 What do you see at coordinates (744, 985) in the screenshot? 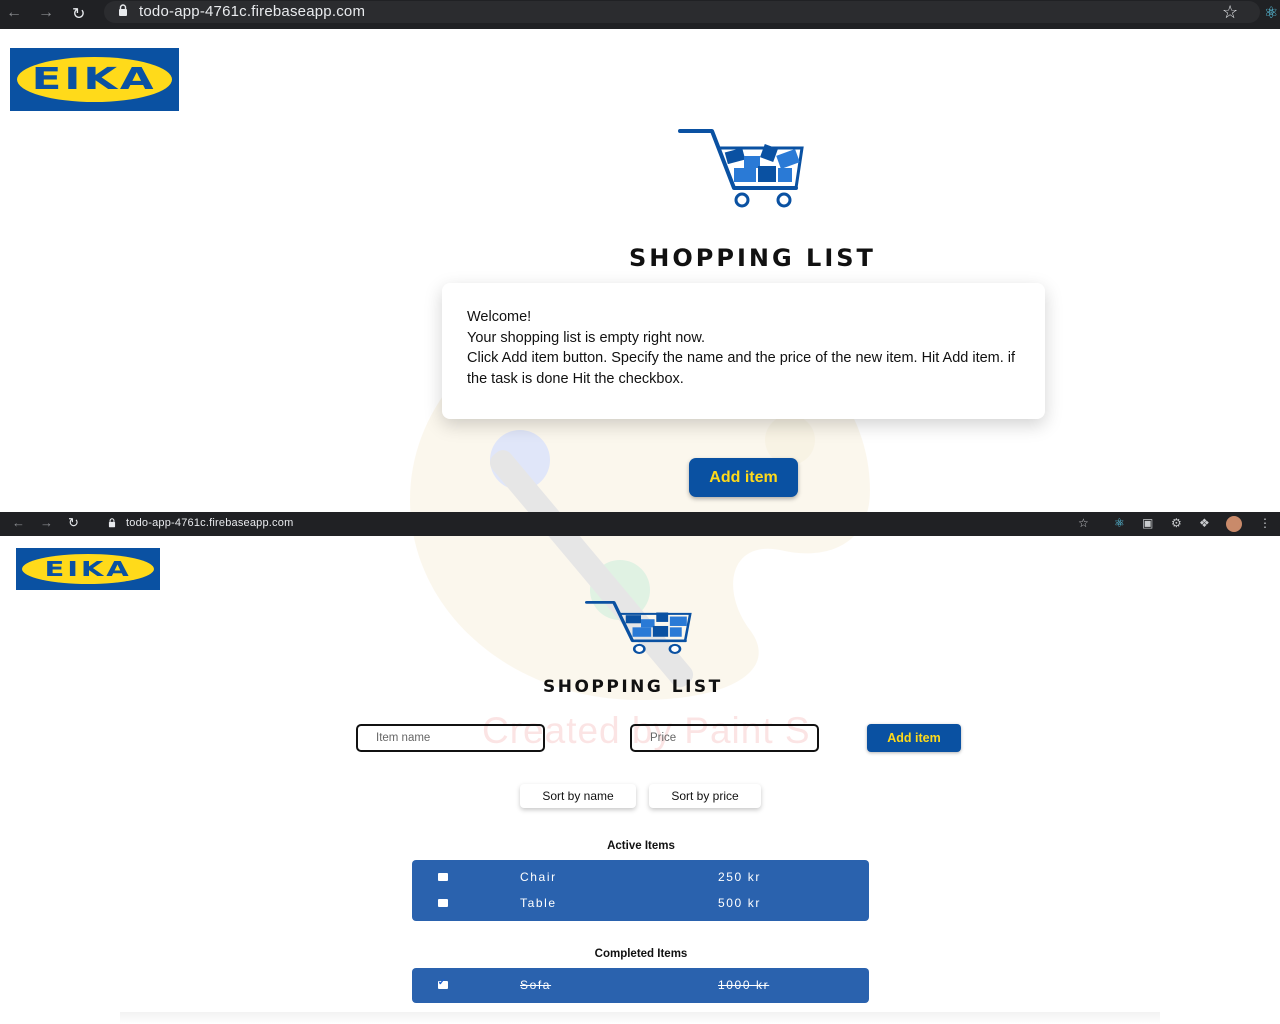
I see `item-price: 1000 kr` at bounding box center [744, 985].